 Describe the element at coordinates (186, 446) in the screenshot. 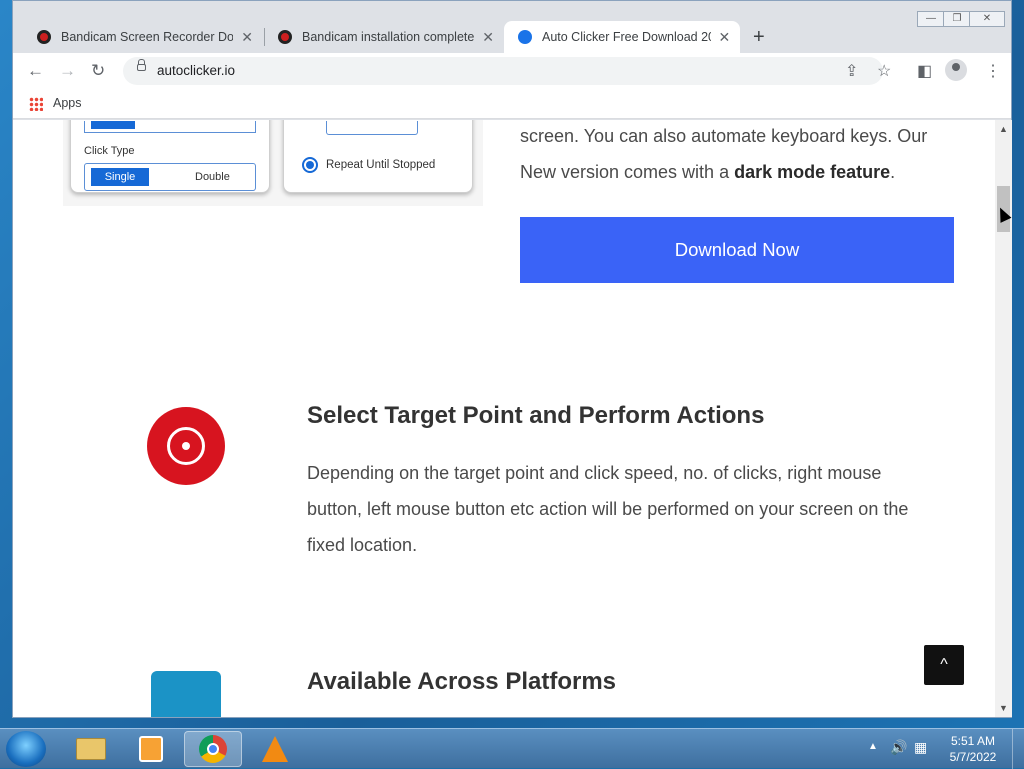

I see `target-icon` at that location.